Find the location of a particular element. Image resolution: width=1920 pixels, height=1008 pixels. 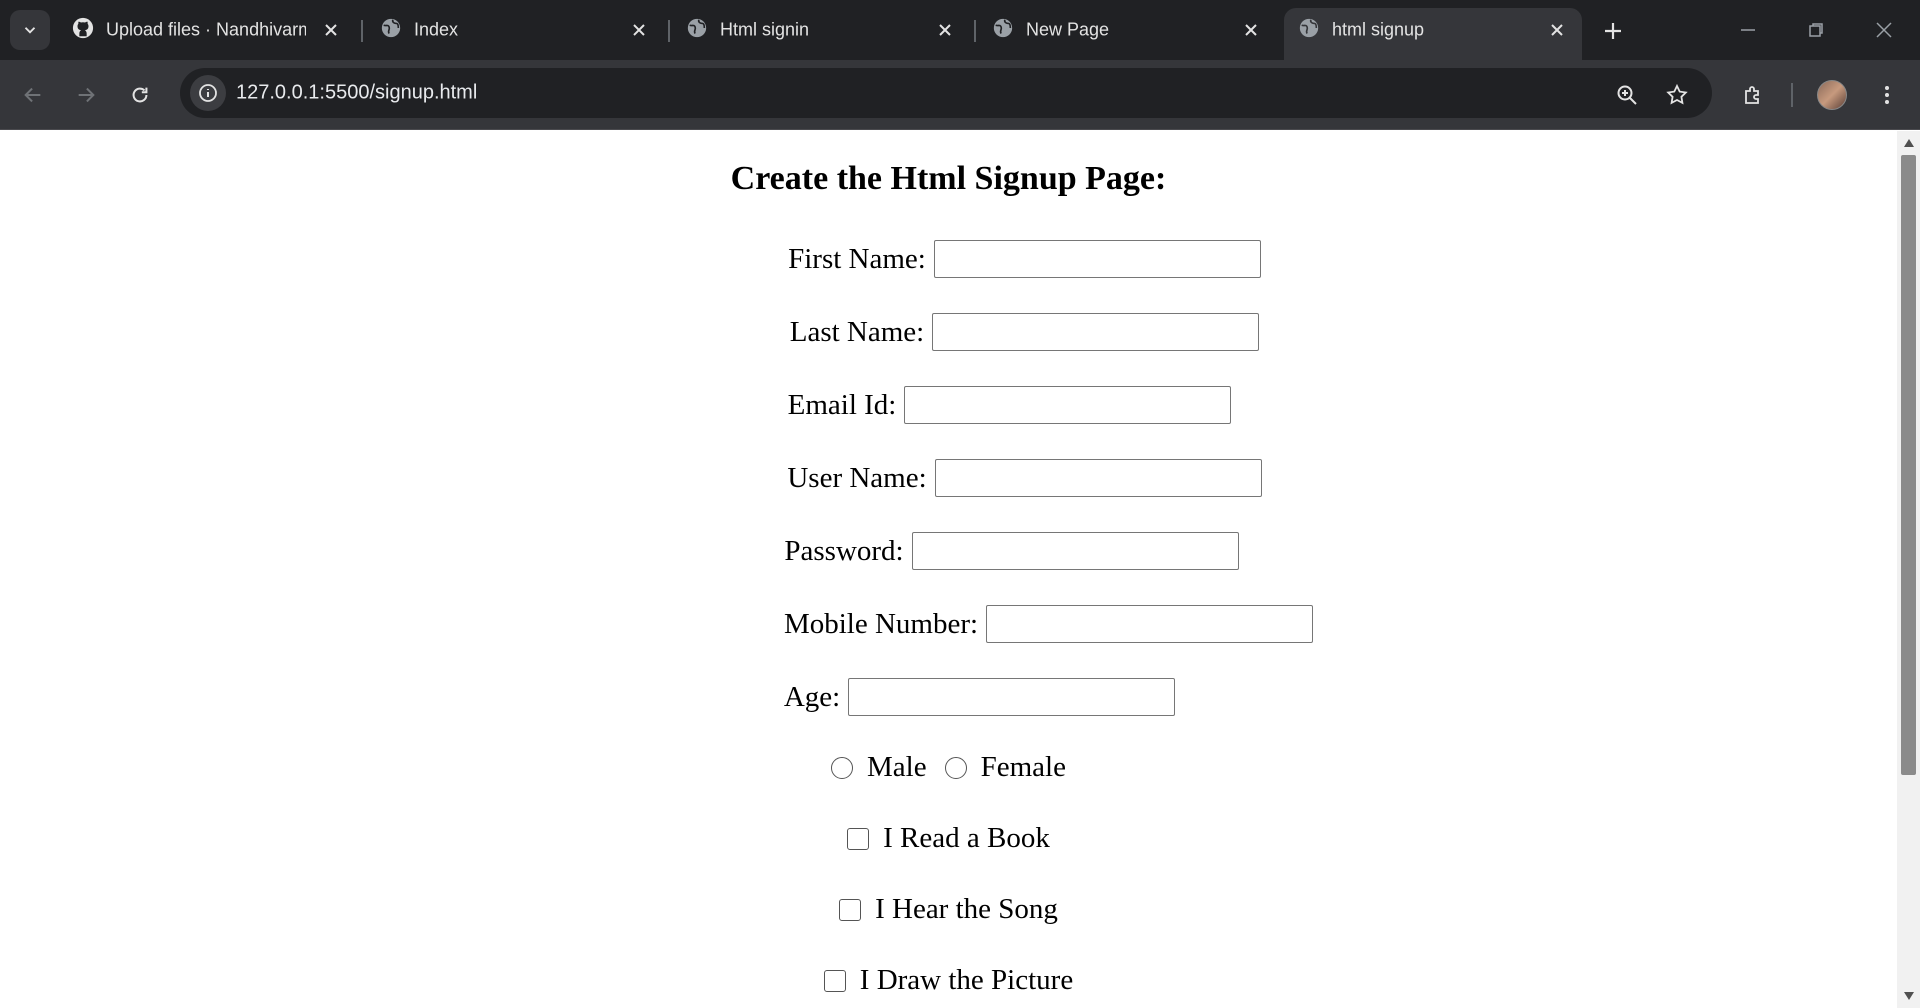

email-field is located at coordinates (1068, 405).